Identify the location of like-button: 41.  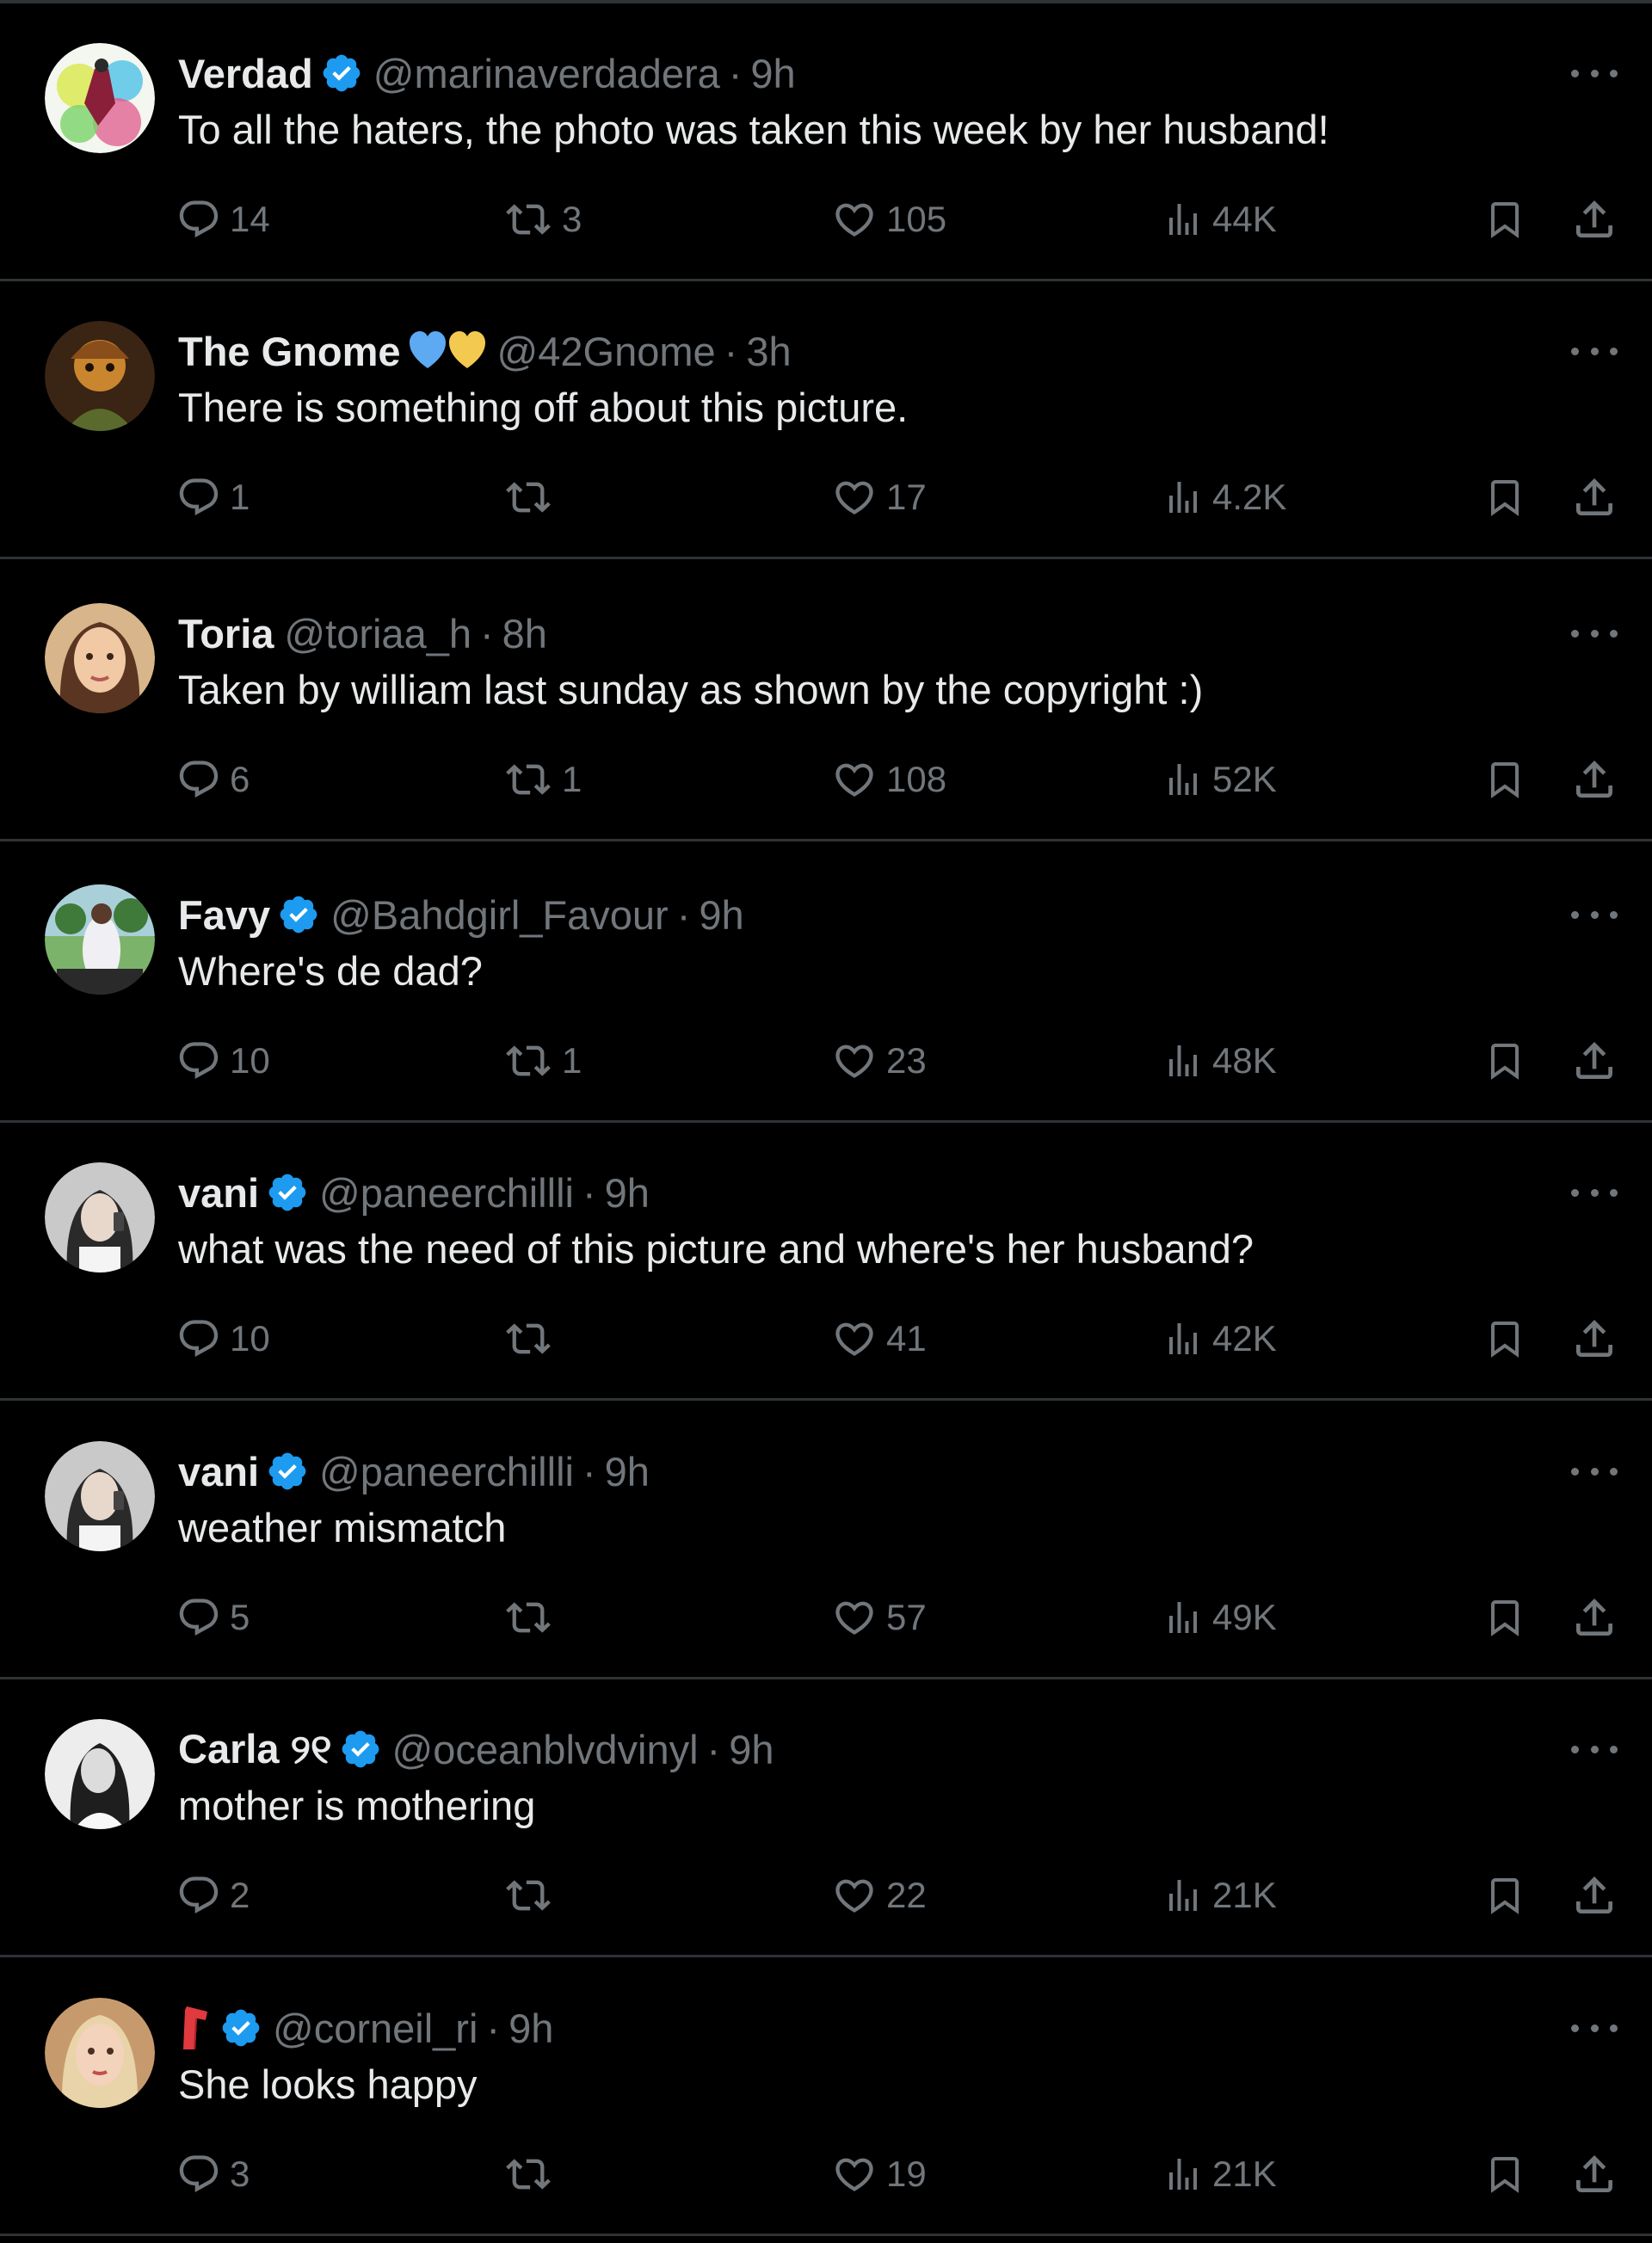
(879, 1339).